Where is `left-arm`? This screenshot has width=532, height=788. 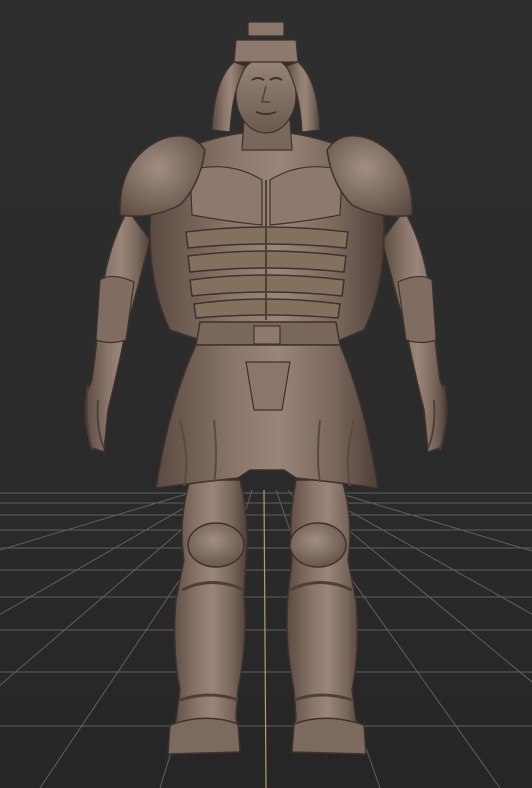
left-arm is located at coordinates (117, 331).